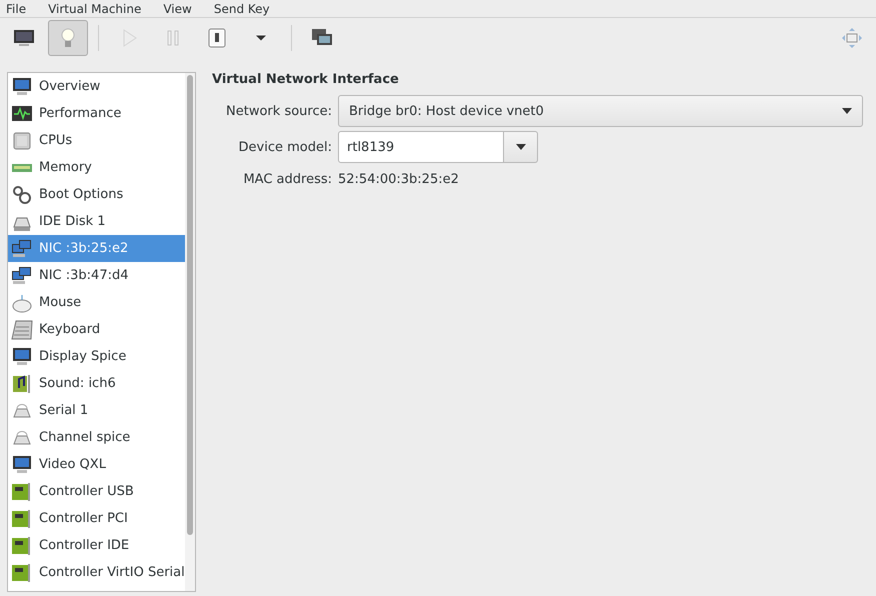 Image resolution: width=876 pixels, height=596 pixels. Describe the element at coordinates (22, 141) in the screenshot. I see `chip-icon` at that location.